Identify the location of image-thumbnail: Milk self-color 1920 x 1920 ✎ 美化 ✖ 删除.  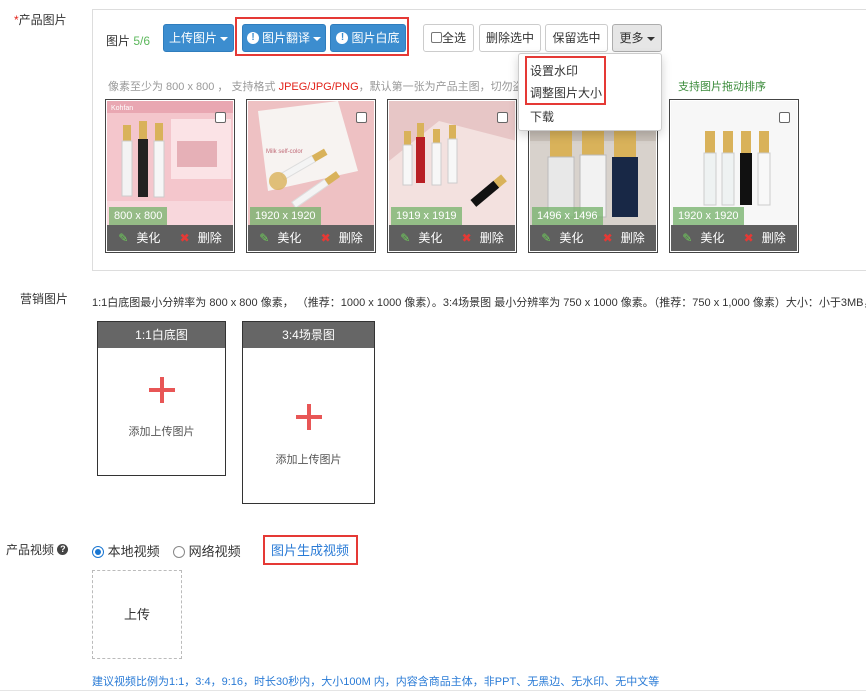
(311, 176).